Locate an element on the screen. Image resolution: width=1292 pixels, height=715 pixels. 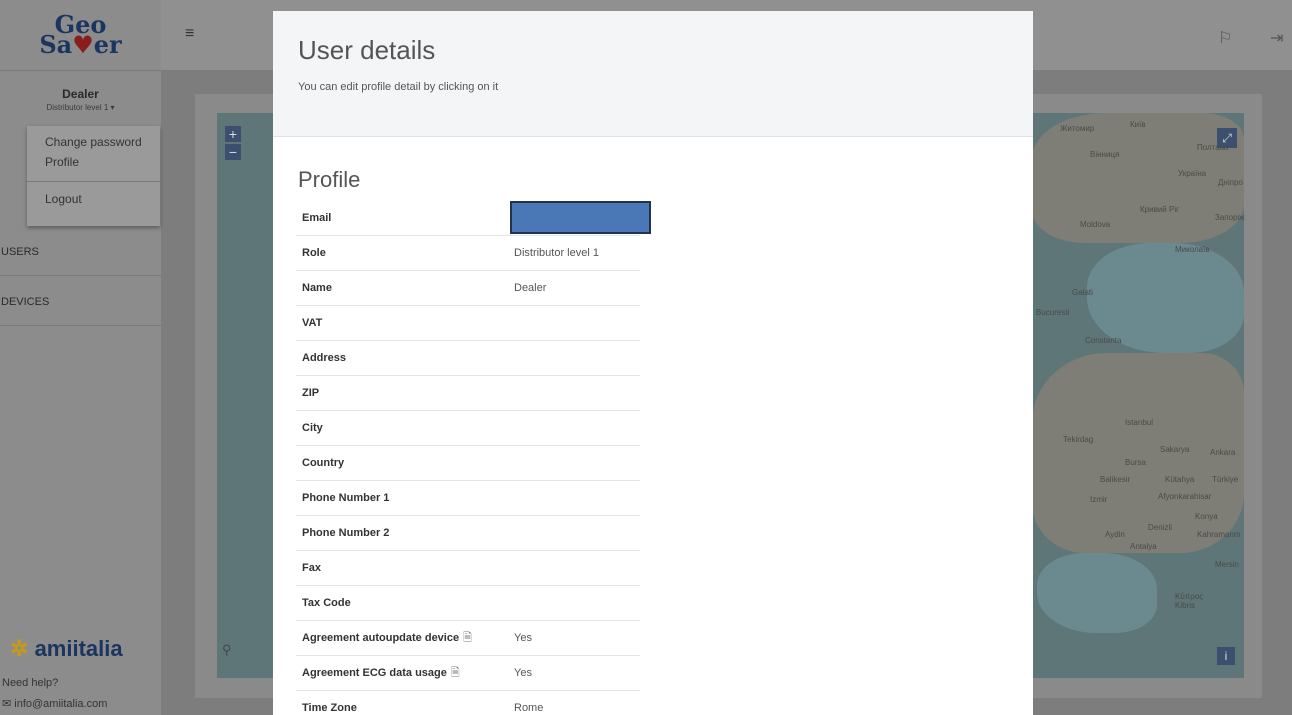
user-role-dropdown: Distributor level 1 ▾ is located at coordinates (80, 107).